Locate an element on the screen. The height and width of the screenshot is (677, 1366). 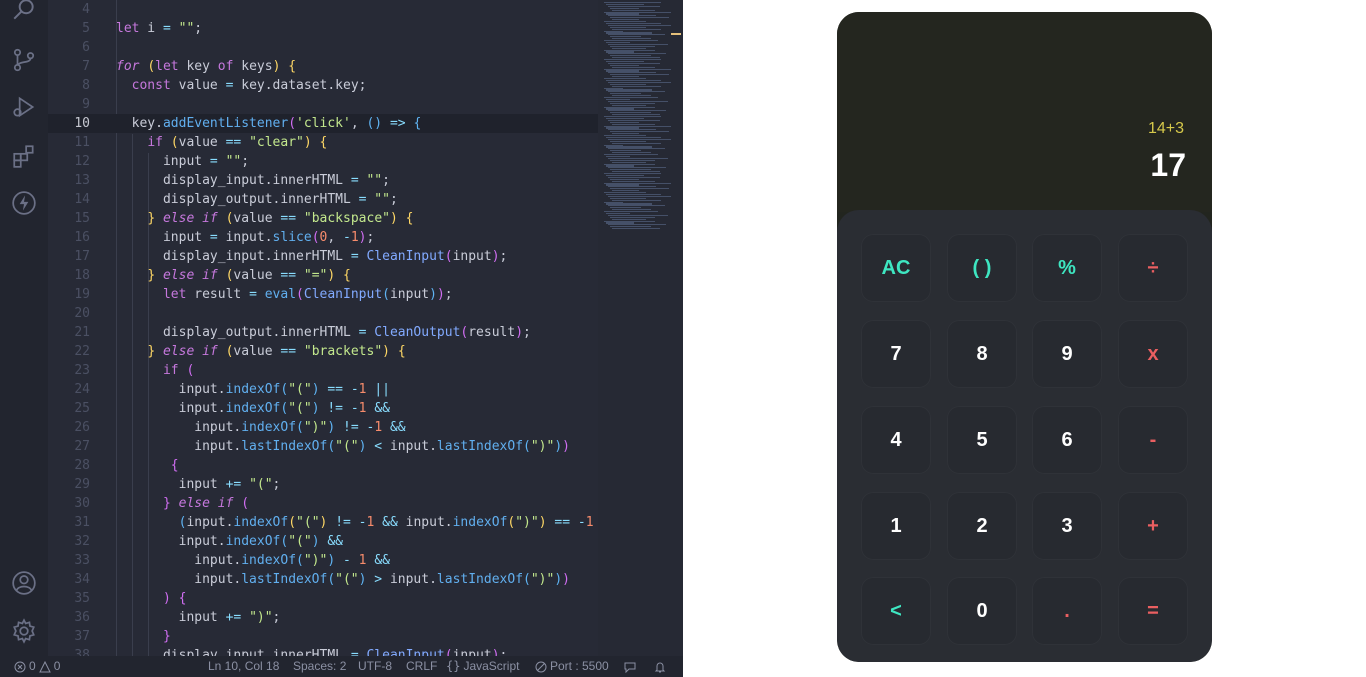
extensions-icon is located at coordinates (24, 156).